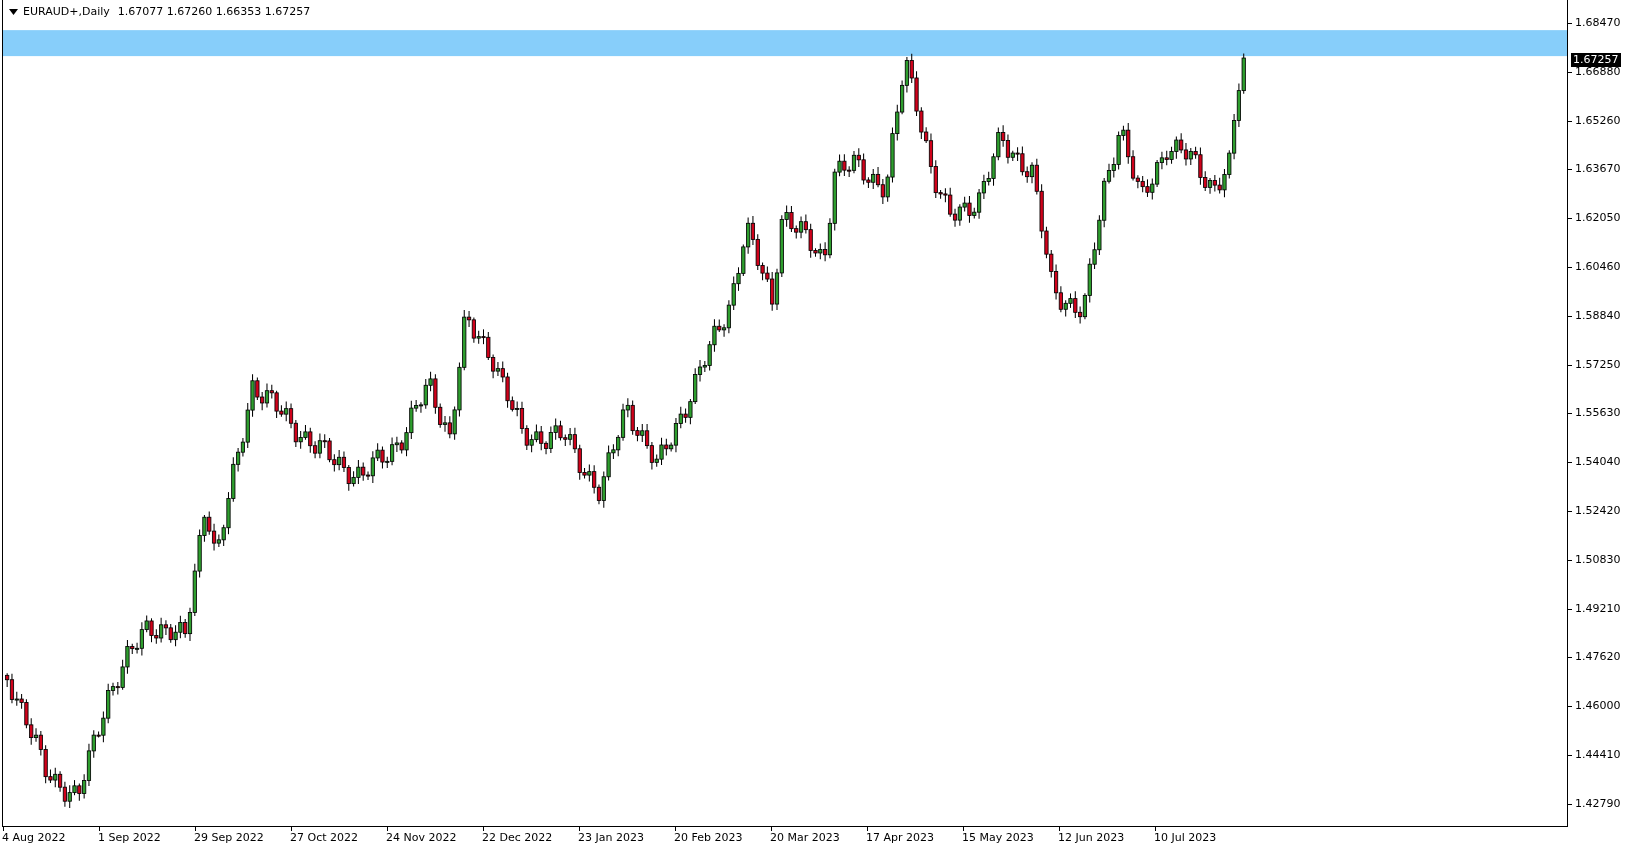 This screenshot has width=1629, height=850. I want to click on price-label: 1.46000, so click(1598, 706).